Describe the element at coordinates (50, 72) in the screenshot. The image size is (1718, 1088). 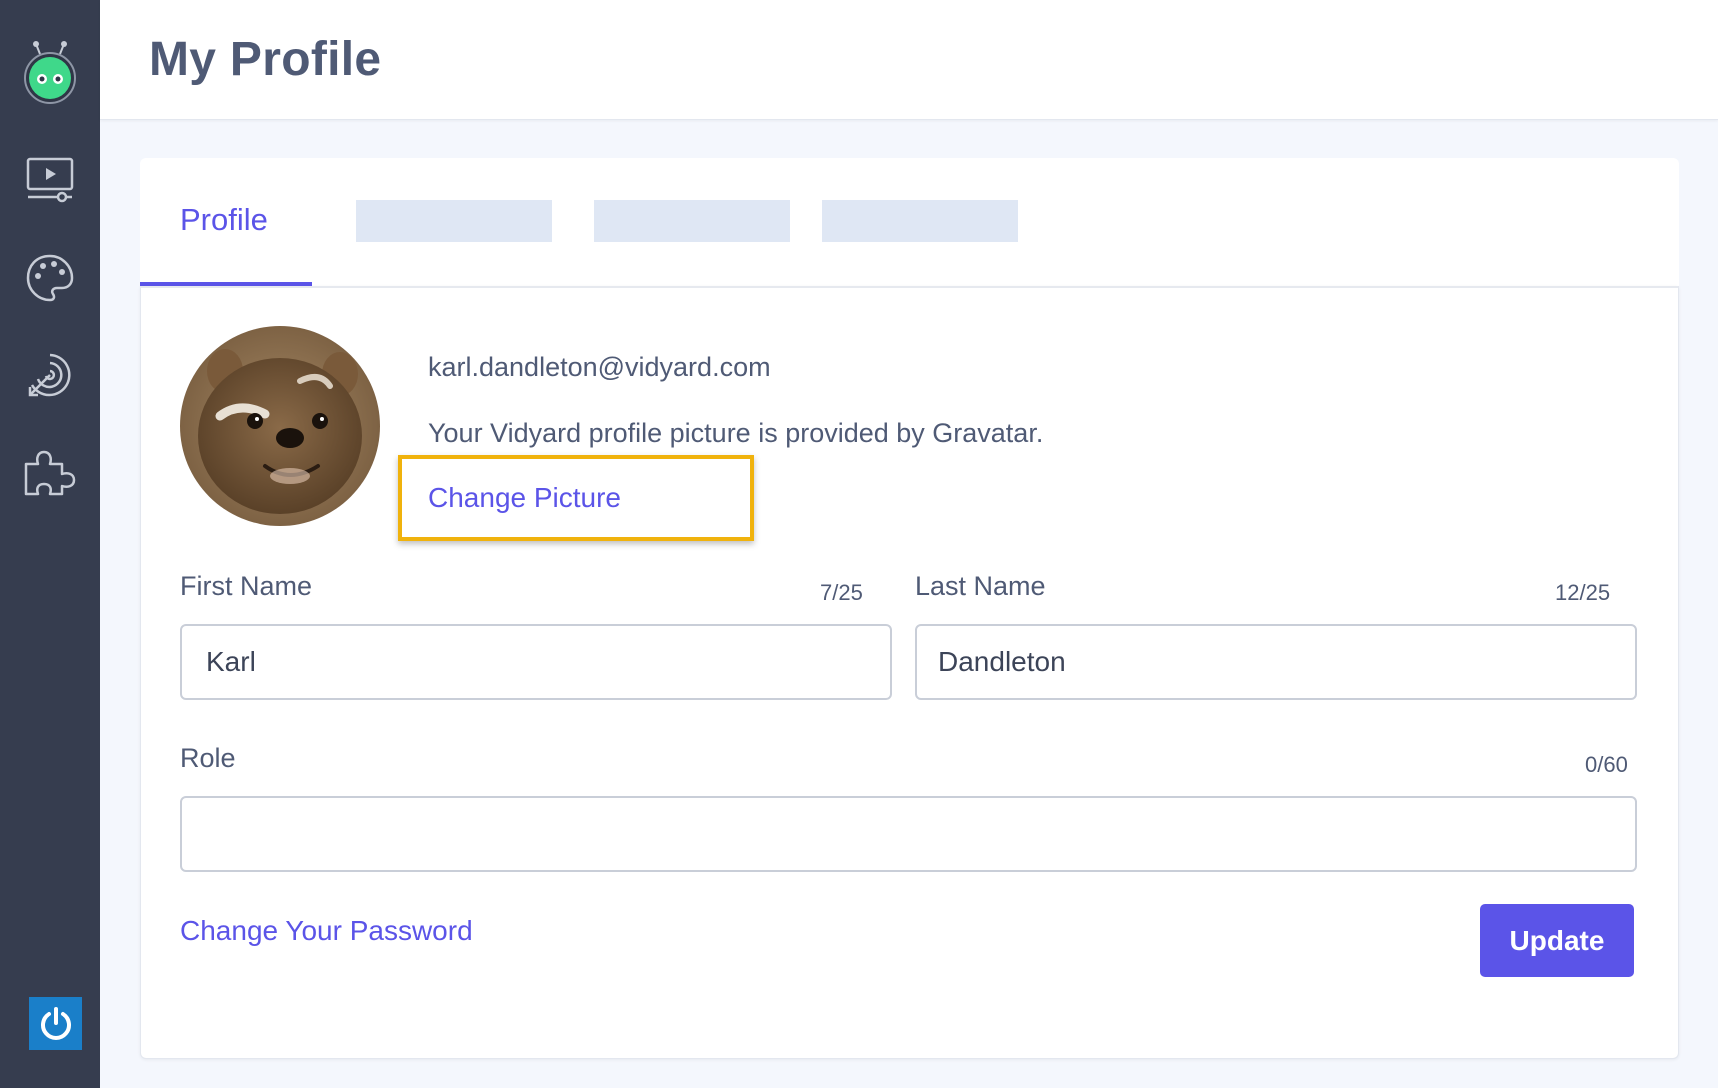
I see `bot-logo-icon` at that location.